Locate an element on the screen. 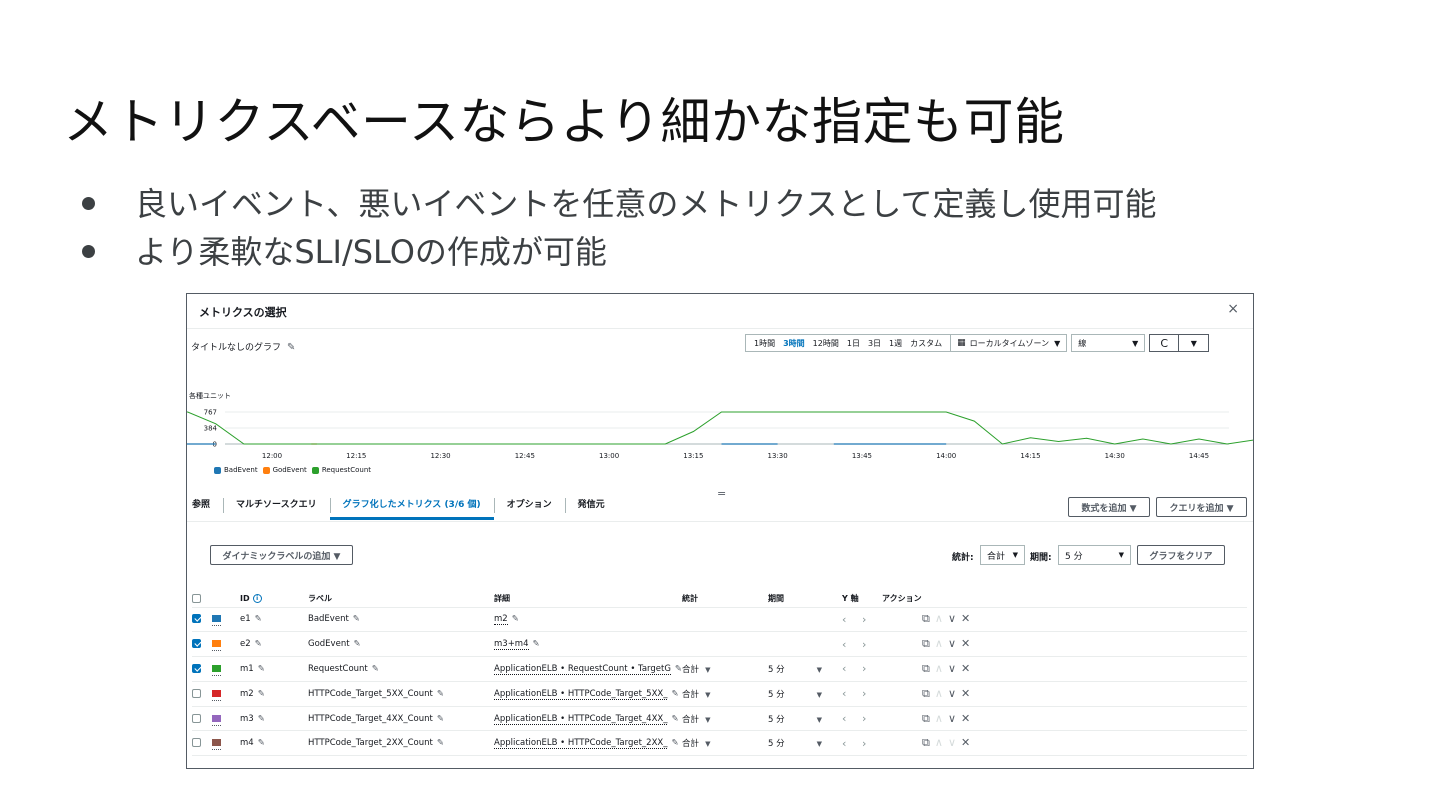 The image size is (1440, 810). add-query-button: クエリを追加 ▼ is located at coordinates (1201, 507).